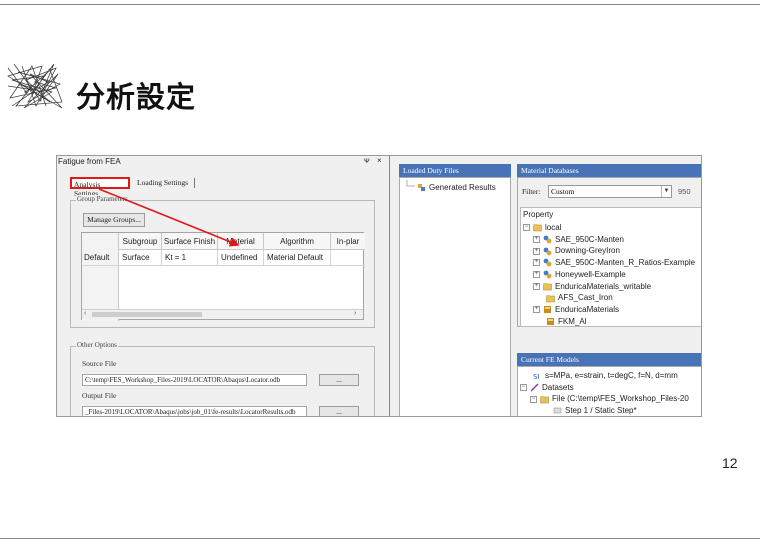  Describe the element at coordinates (136, 97) in the screenshot. I see `slide-title: 分析設定` at that location.